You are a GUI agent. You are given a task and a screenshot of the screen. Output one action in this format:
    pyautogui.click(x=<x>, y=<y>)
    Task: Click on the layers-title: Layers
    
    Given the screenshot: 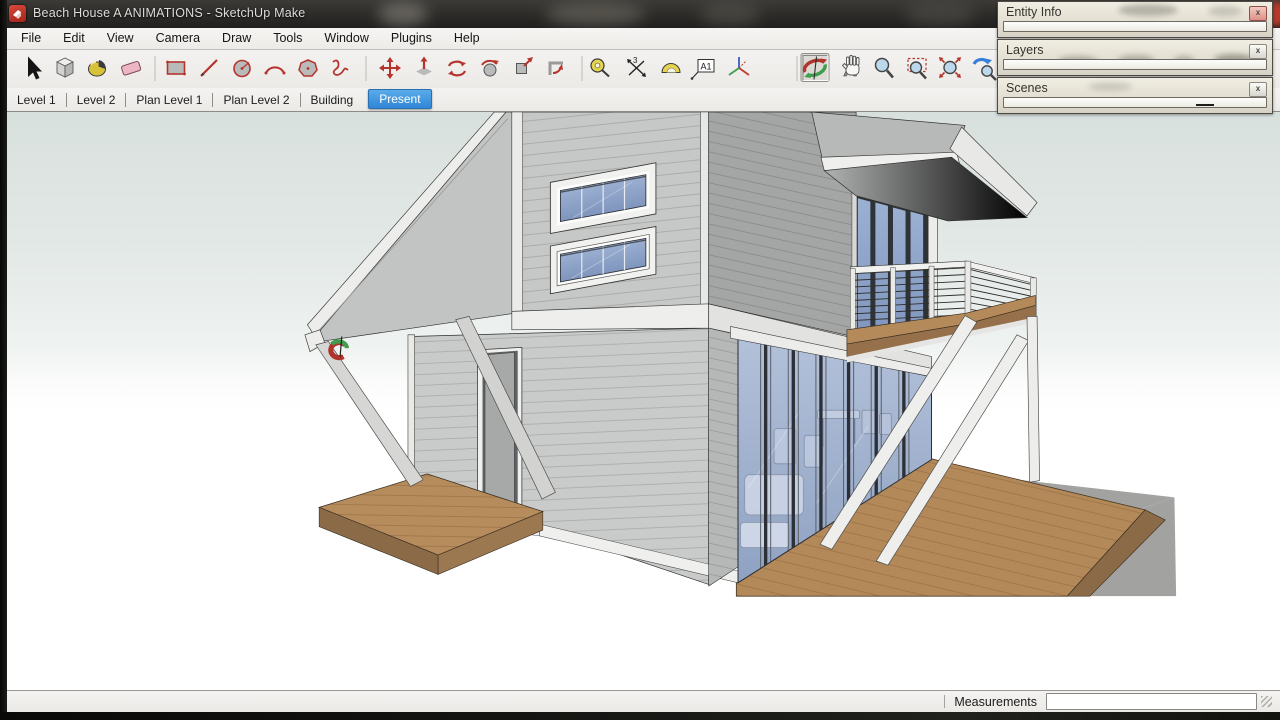 What is the action you would take?
    pyautogui.click(x=1135, y=49)
    